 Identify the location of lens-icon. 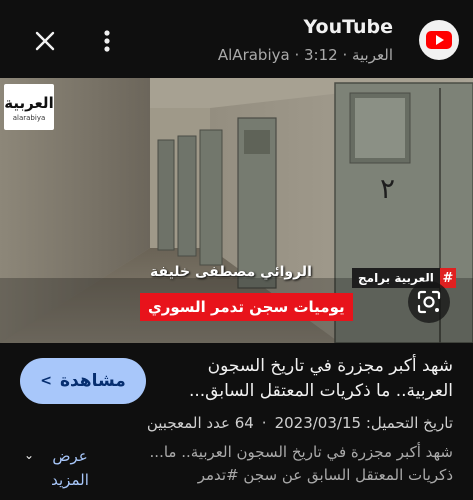
(429, 302).